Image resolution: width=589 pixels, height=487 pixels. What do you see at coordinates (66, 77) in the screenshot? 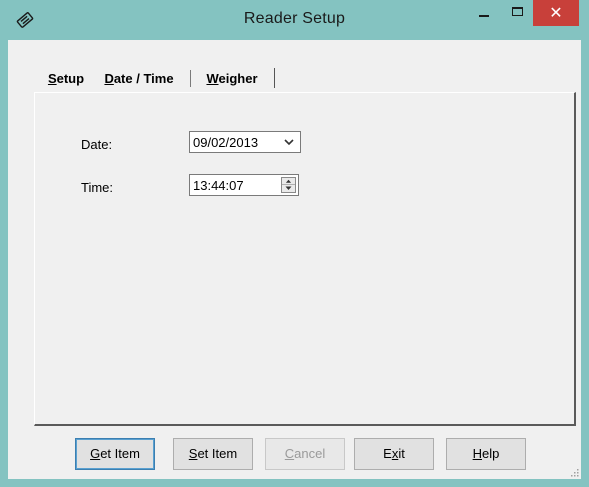
I see `tab-setup: Setup` at bounding box center [66, 77].